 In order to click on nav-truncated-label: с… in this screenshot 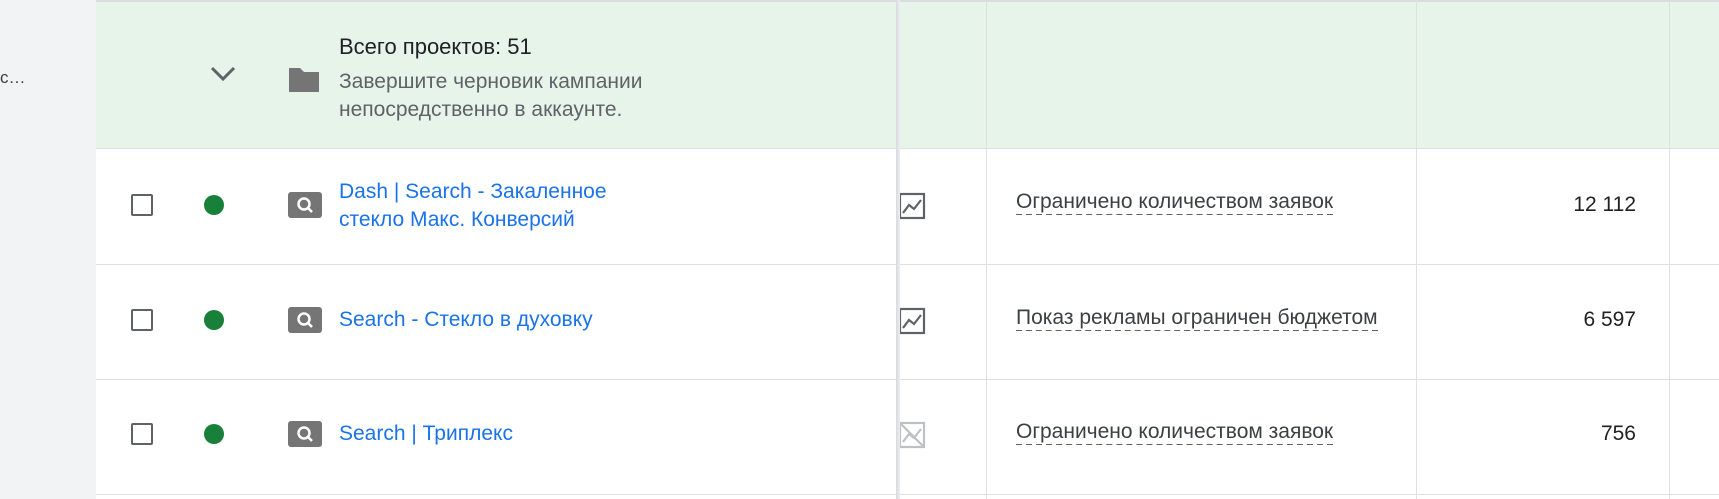, I will do `click(13, 78)`.